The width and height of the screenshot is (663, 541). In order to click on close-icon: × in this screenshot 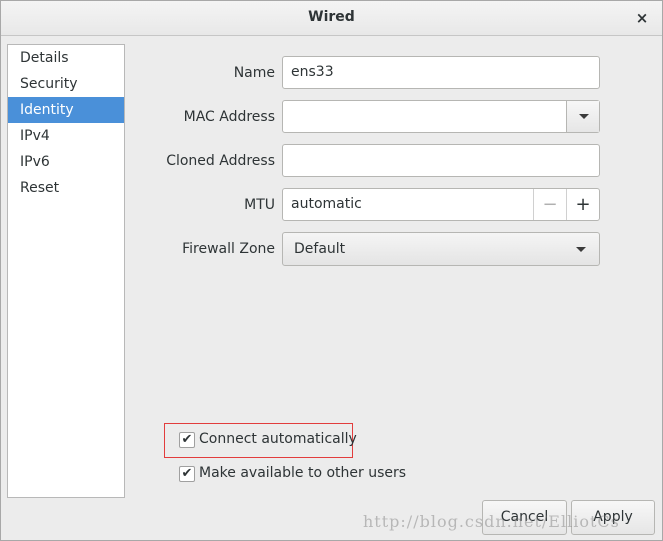, I will do `click(642, 18)`.